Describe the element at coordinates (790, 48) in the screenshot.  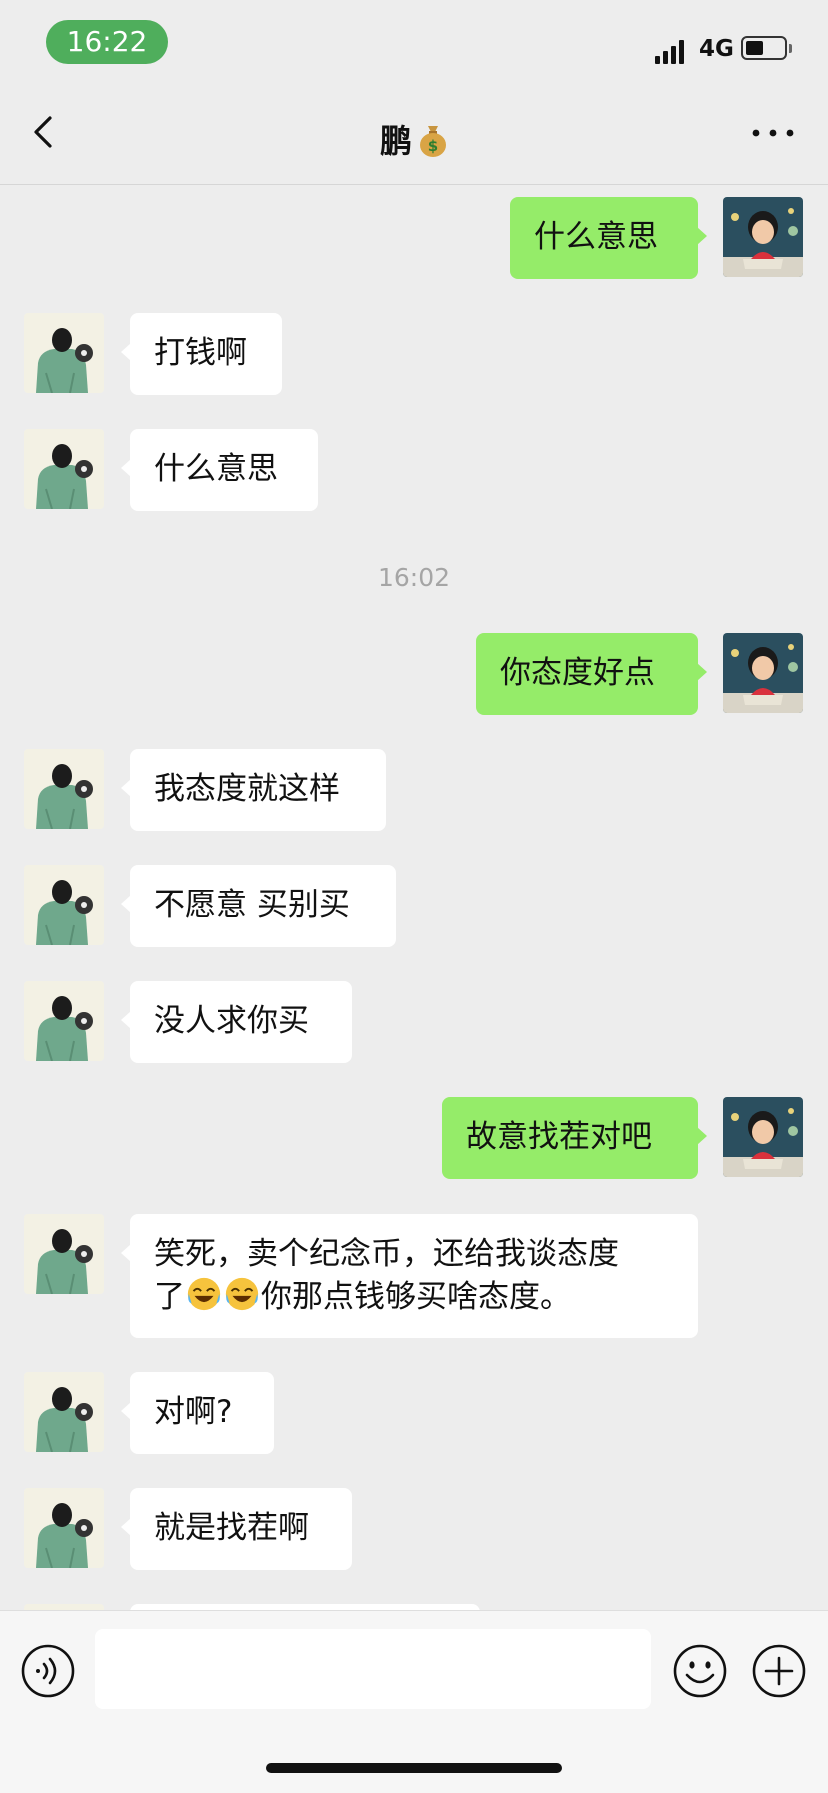
I see `battery-tip` at that location.